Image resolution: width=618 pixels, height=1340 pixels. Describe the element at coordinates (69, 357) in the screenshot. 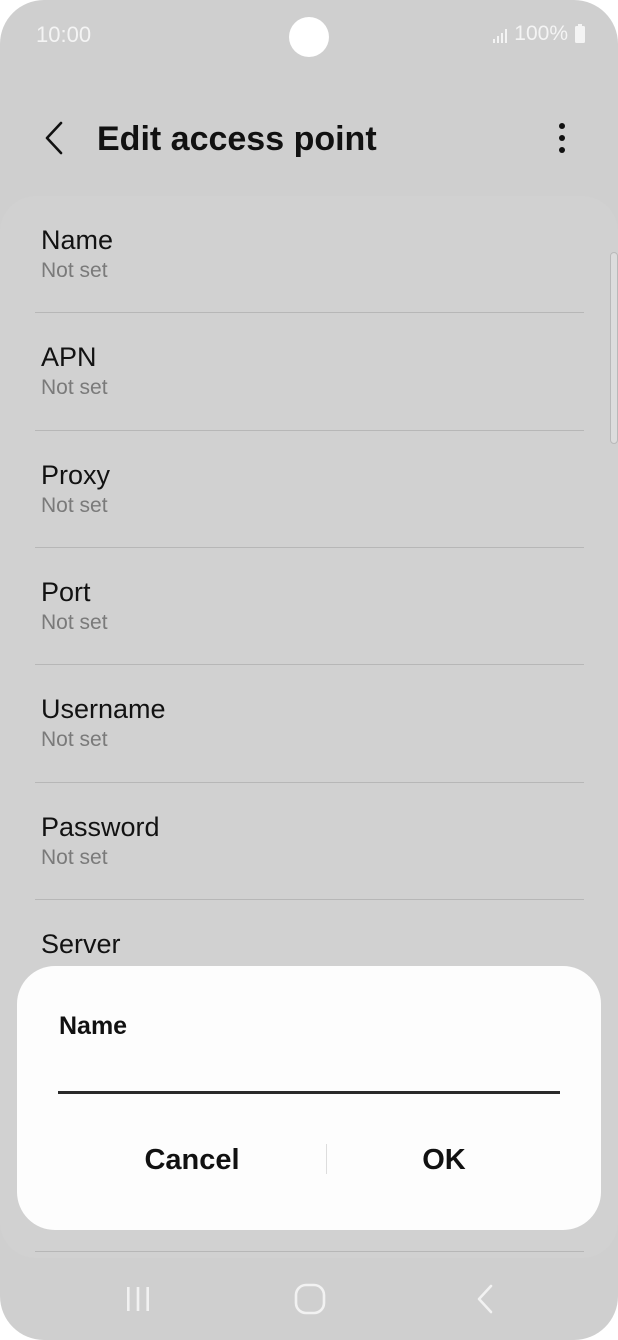

I see `setting-item-title: APN` at that location.